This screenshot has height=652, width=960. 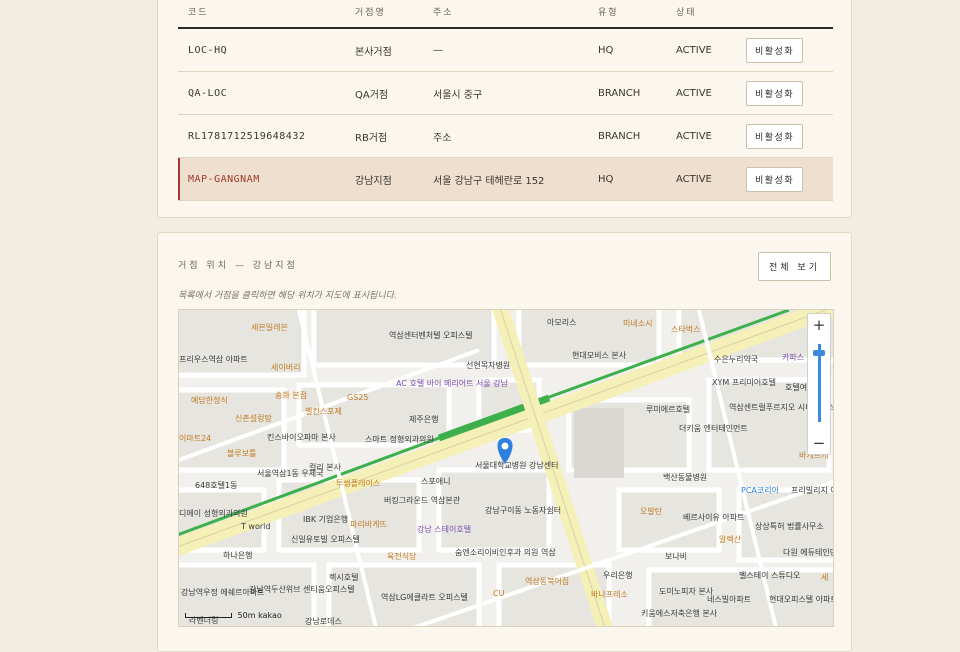 I want to click on map-label: 육전식당, so click(x=402, y=556).